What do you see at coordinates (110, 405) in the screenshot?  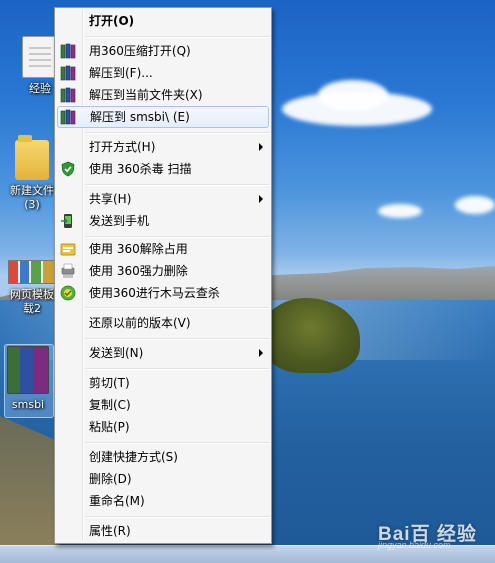 I see `menu-item-label: 复制(C)` at bounding box center [110, 405].